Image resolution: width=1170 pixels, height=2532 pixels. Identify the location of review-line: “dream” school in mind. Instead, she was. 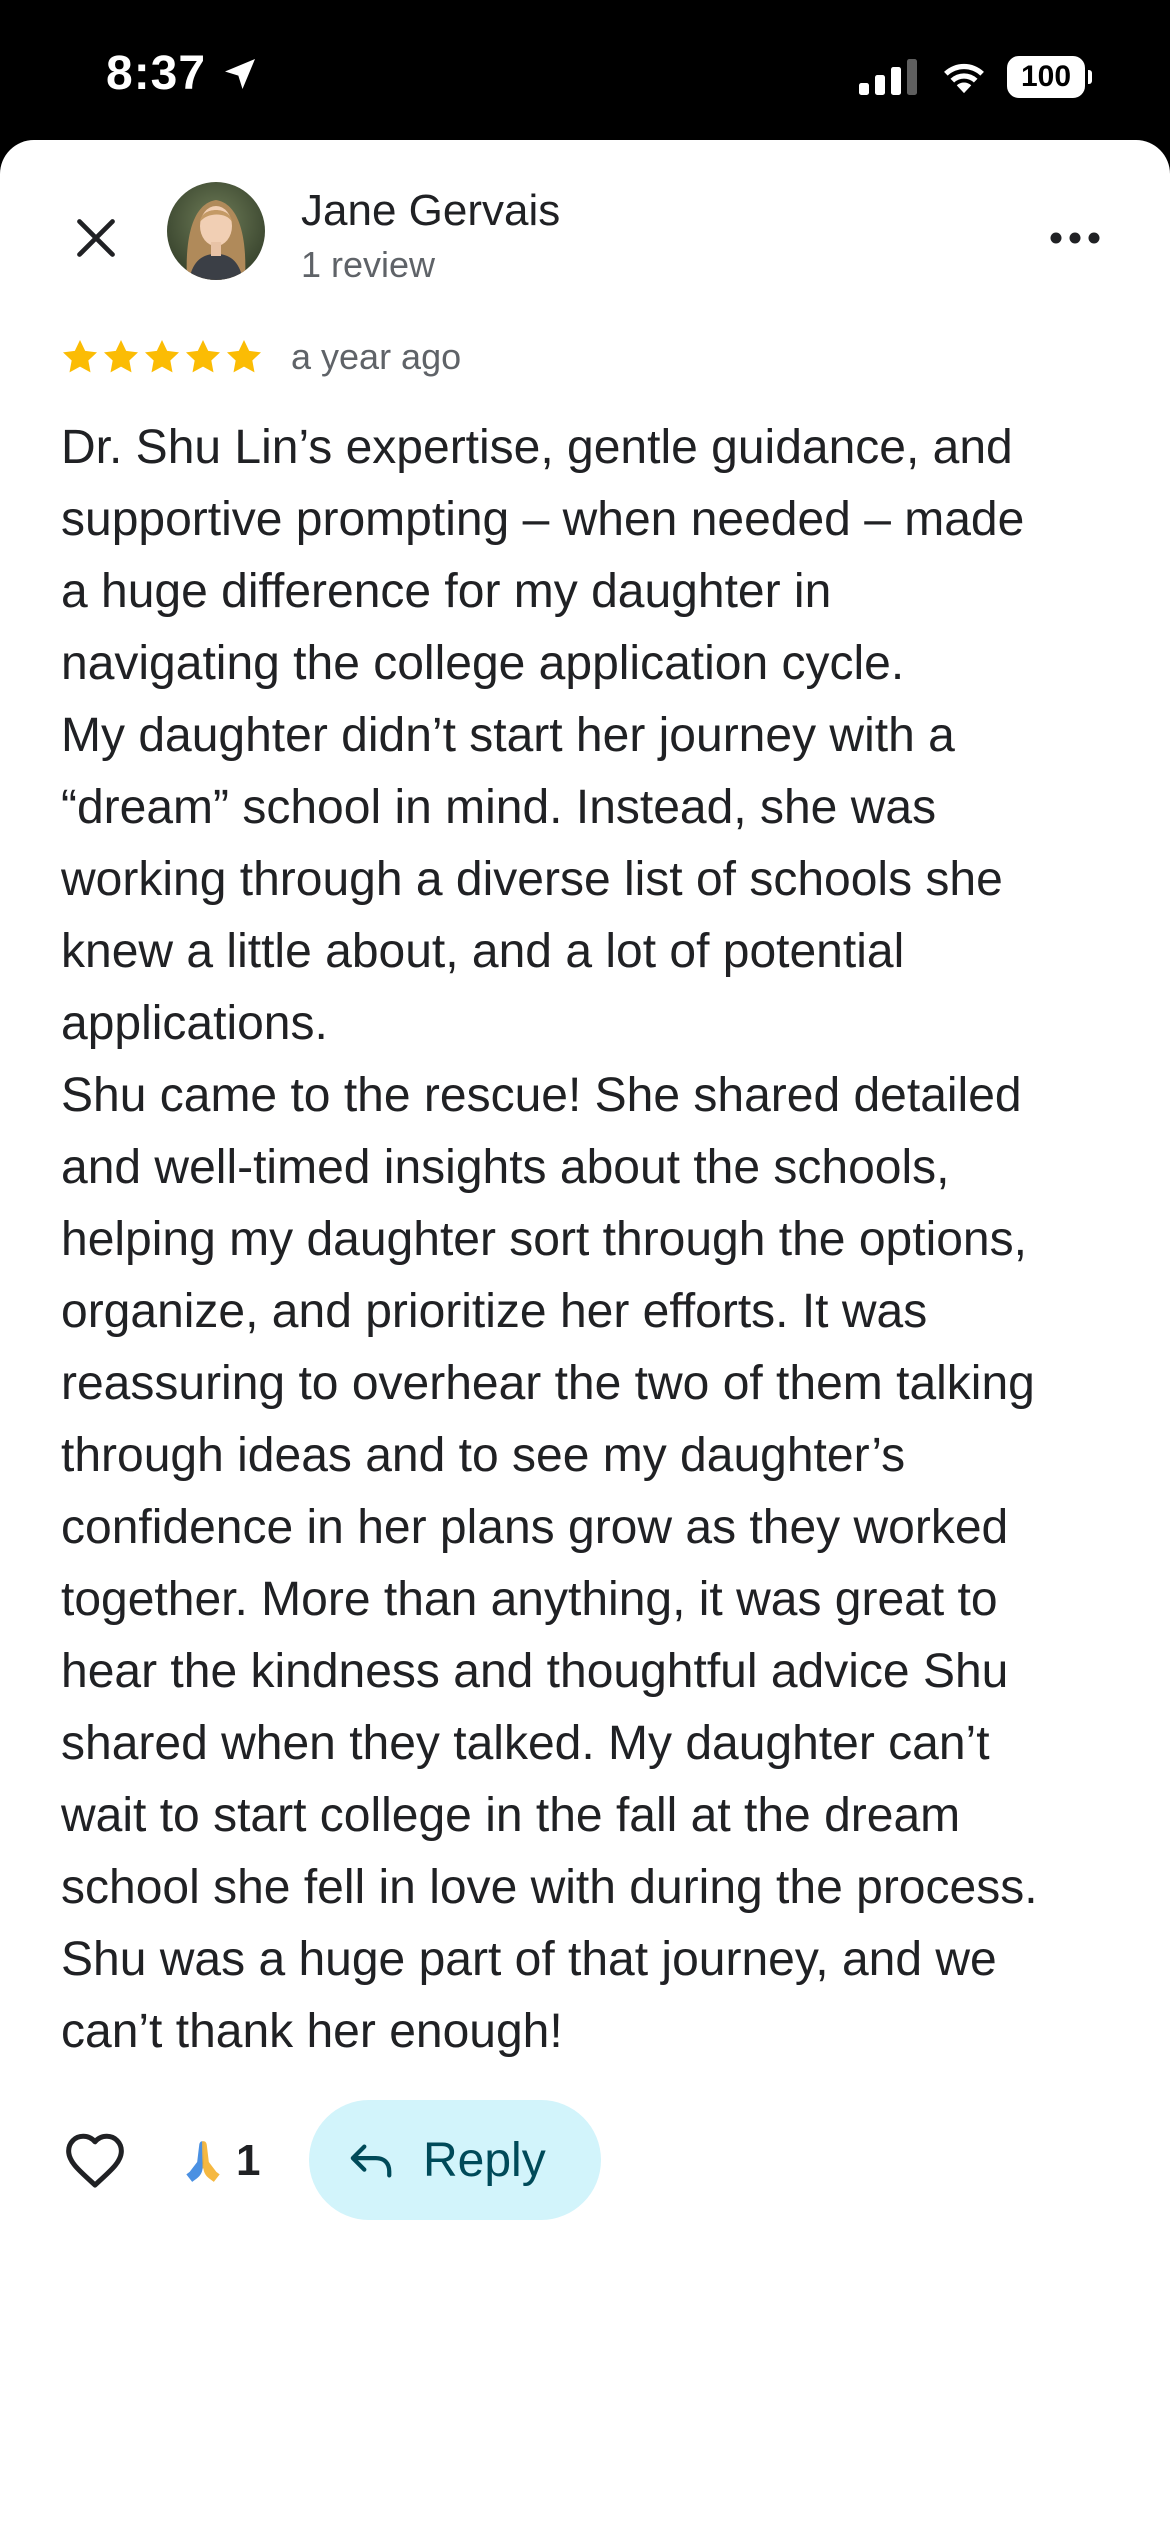
(499, 807).